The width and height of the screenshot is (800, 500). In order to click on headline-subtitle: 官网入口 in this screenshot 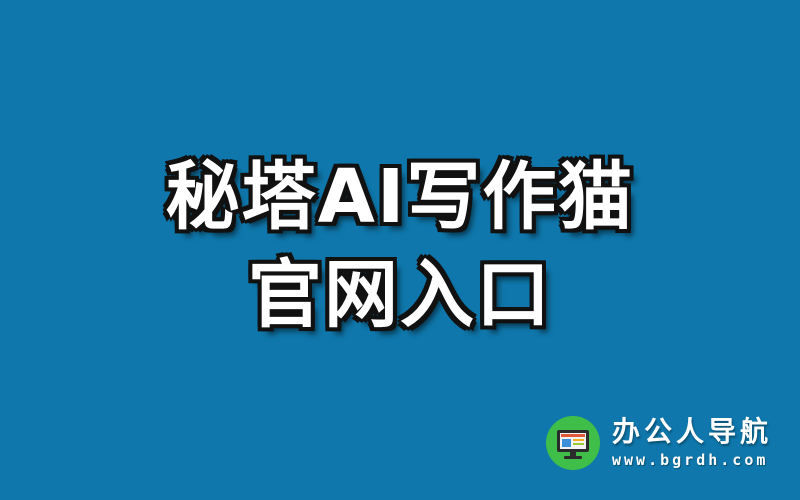, I will do `click(400, 295)`.